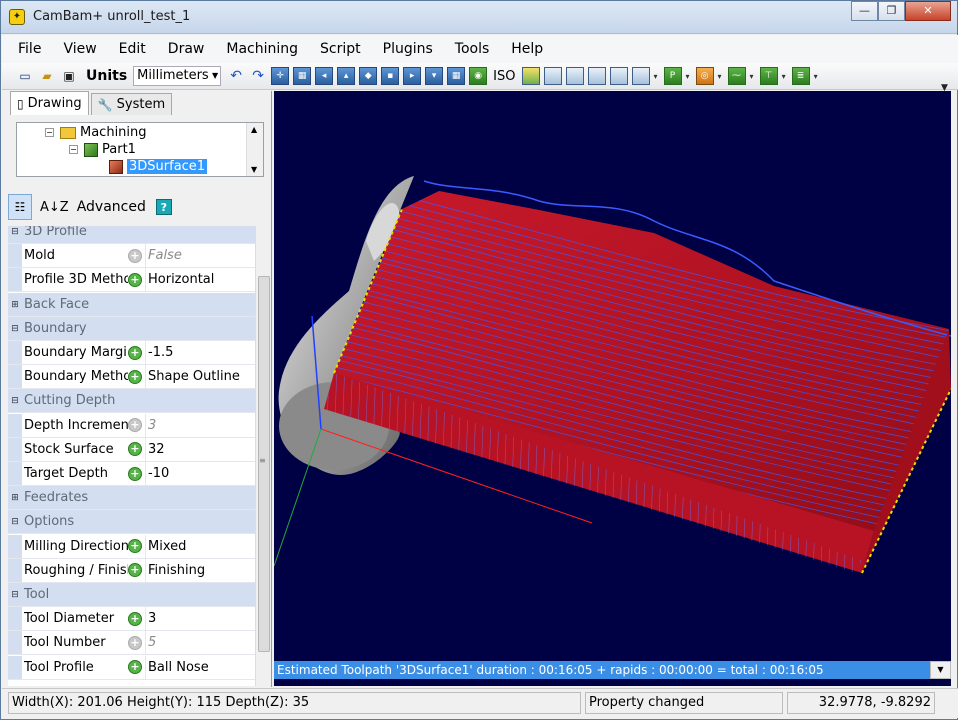 The image size is (958, 720). What do you see at coordinates (504, 76) in the screenshot?
I see `iso-view-button: ISO` at bounding box center [504, 76].